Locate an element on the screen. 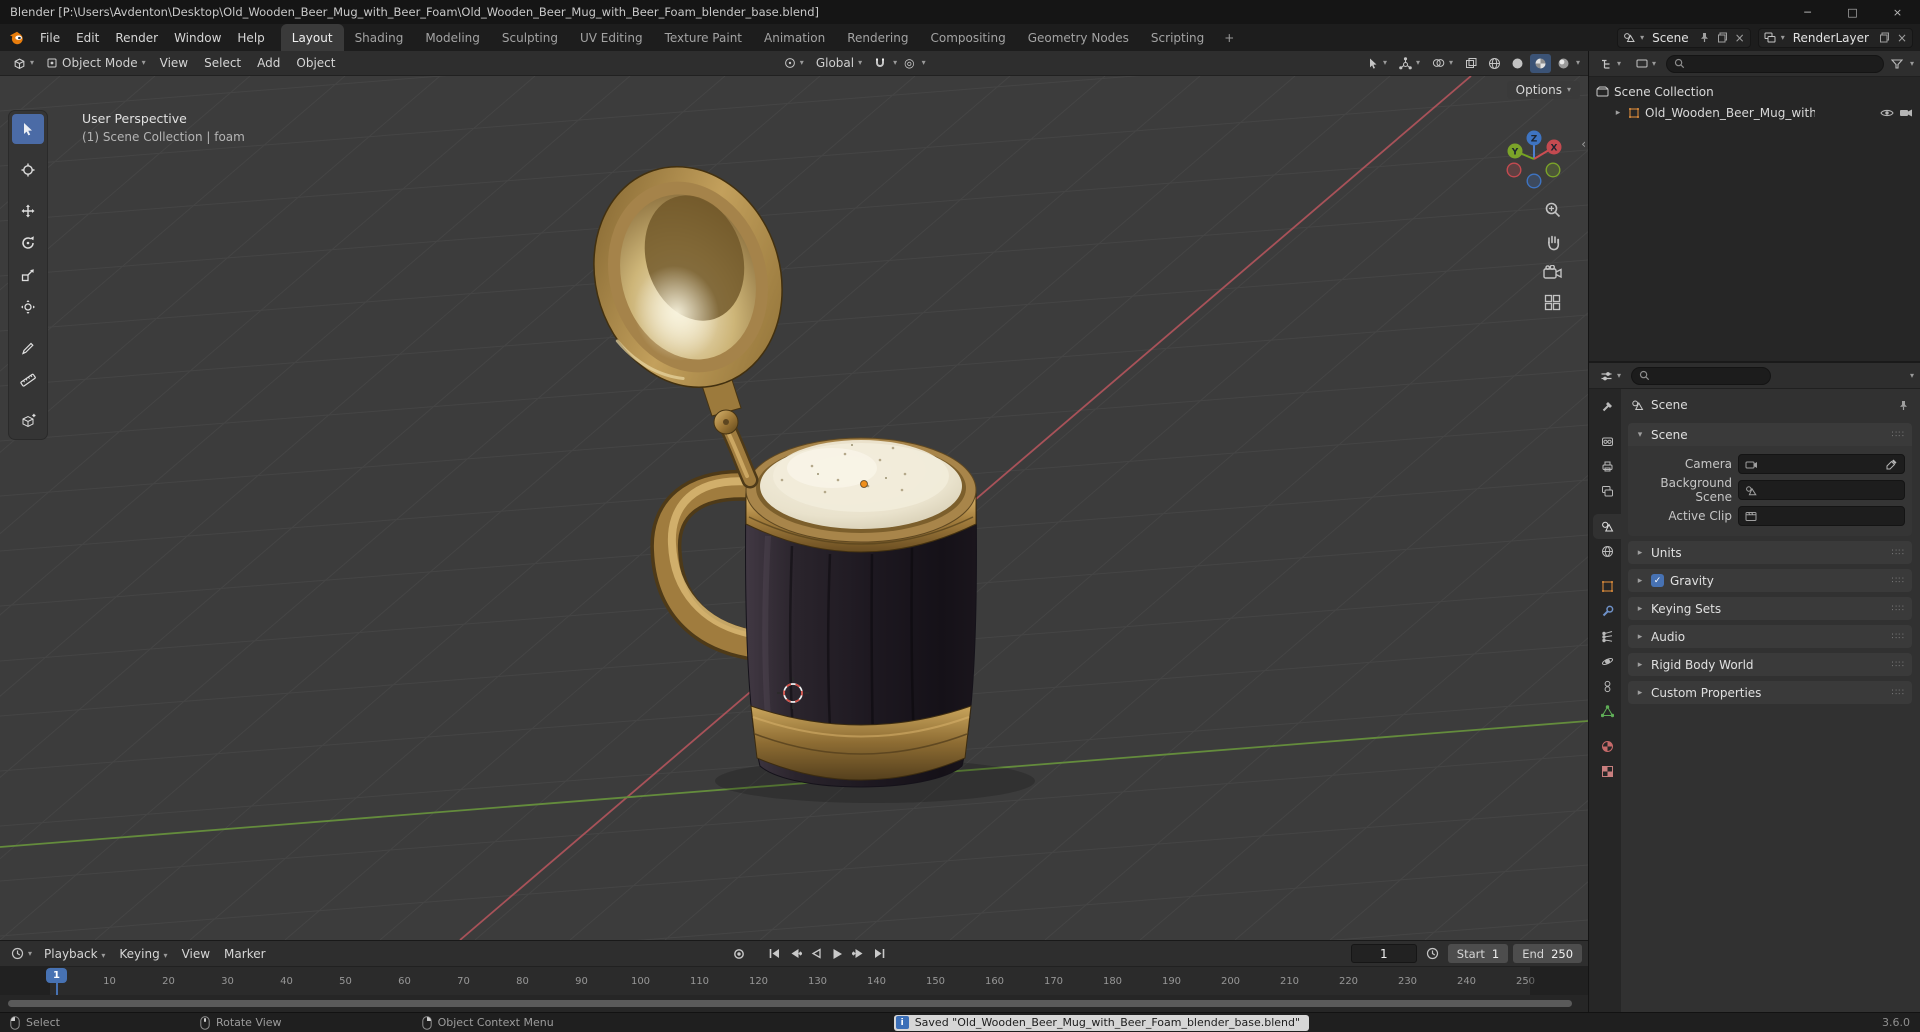 The width and height of the screenshot is (1920, 1032). timeline-menu-view: View is located at coordinates (196, 954).